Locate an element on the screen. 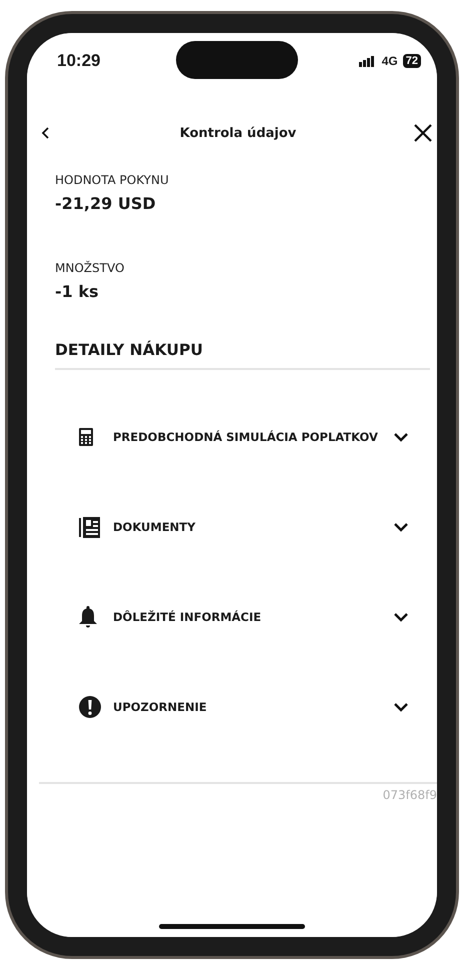 The width and height of the screenshot is (464, 961). bell-icon is located at coordinates (88, 617).